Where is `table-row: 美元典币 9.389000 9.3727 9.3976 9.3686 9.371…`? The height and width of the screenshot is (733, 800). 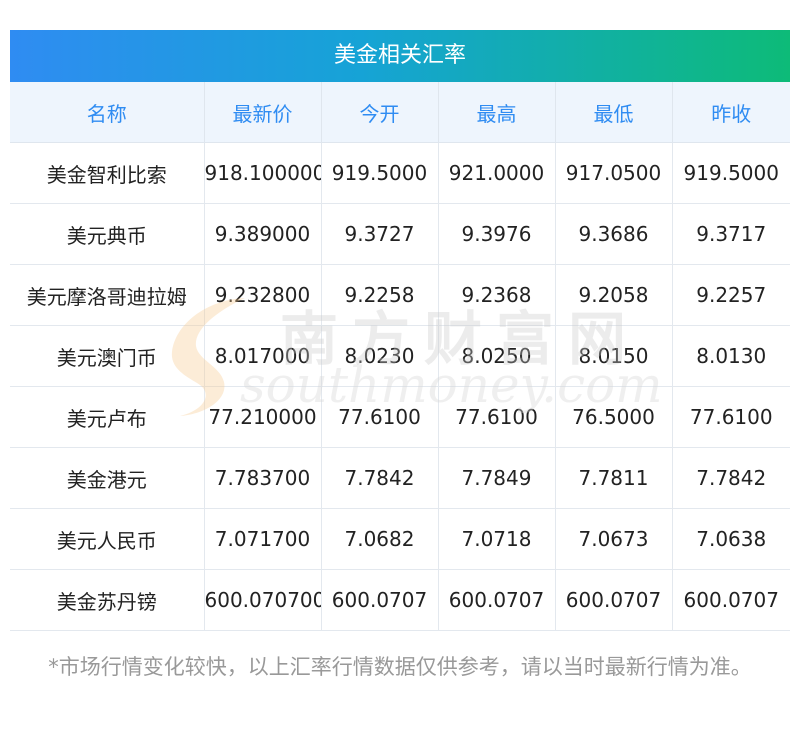 table-row: 美元典币 9.389000 9.3727 9.3976 9.3686 9.371… is located at coordinates (400, 234).